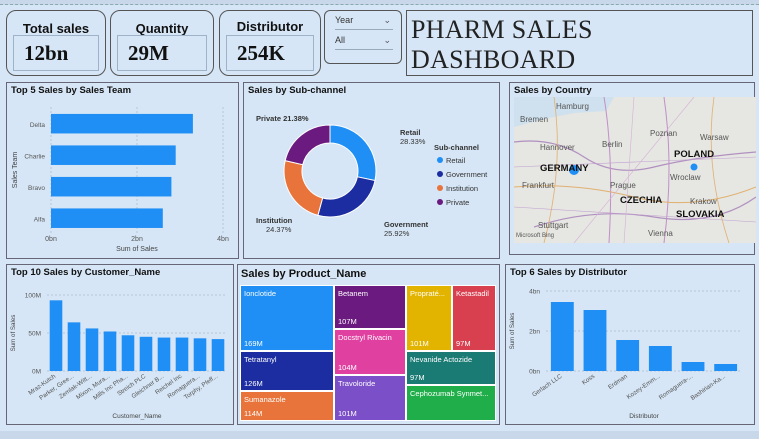  What do you see at coordinates (703, 201) in the screenshot?
I see `map-city-label: Krakow` at bounding box center [703, 201].